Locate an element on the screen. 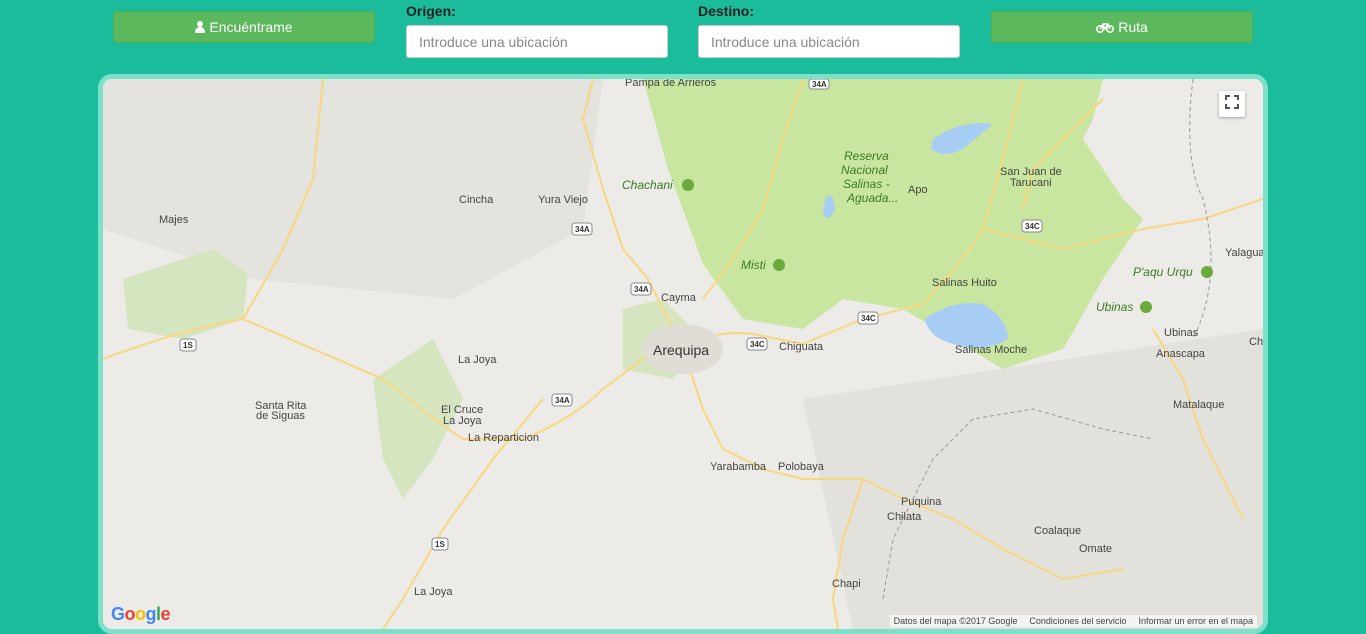  report-error-link: Informar un error en el mapa is located at coordinates (1195, 621).